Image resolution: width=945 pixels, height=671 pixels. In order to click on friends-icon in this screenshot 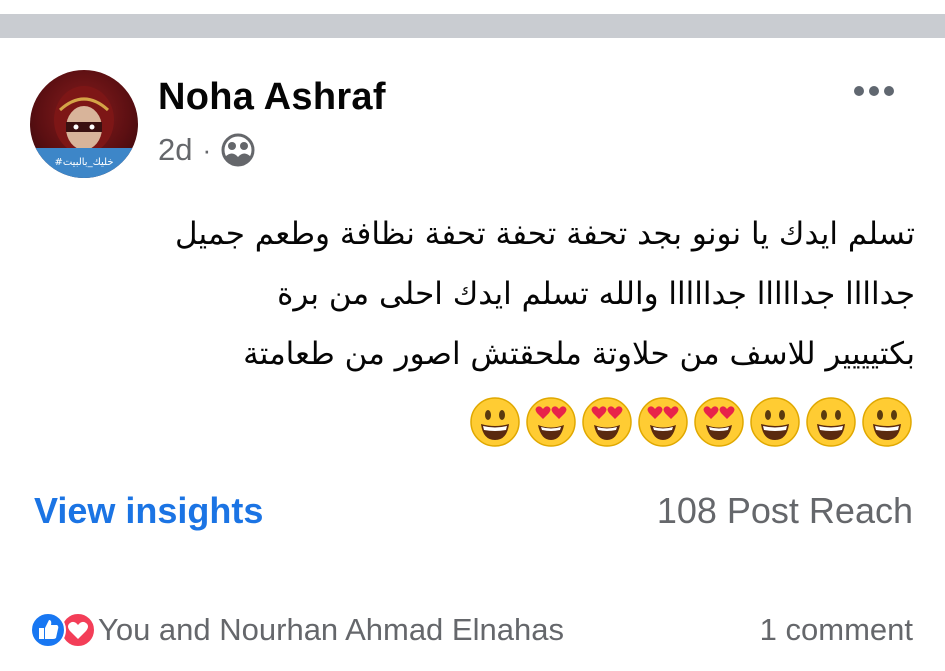, I will do `click(238, 150)`.